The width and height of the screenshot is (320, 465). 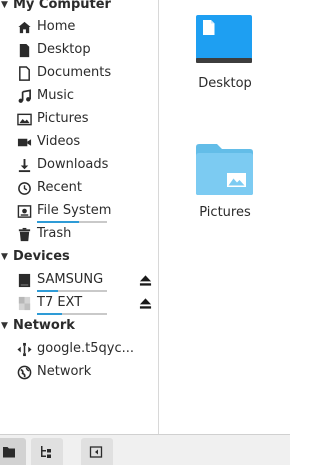 What do you see at coordinates (225, 83) in the screenshot?
I see `file-name: Desktop` at bounding box center [225, 83].